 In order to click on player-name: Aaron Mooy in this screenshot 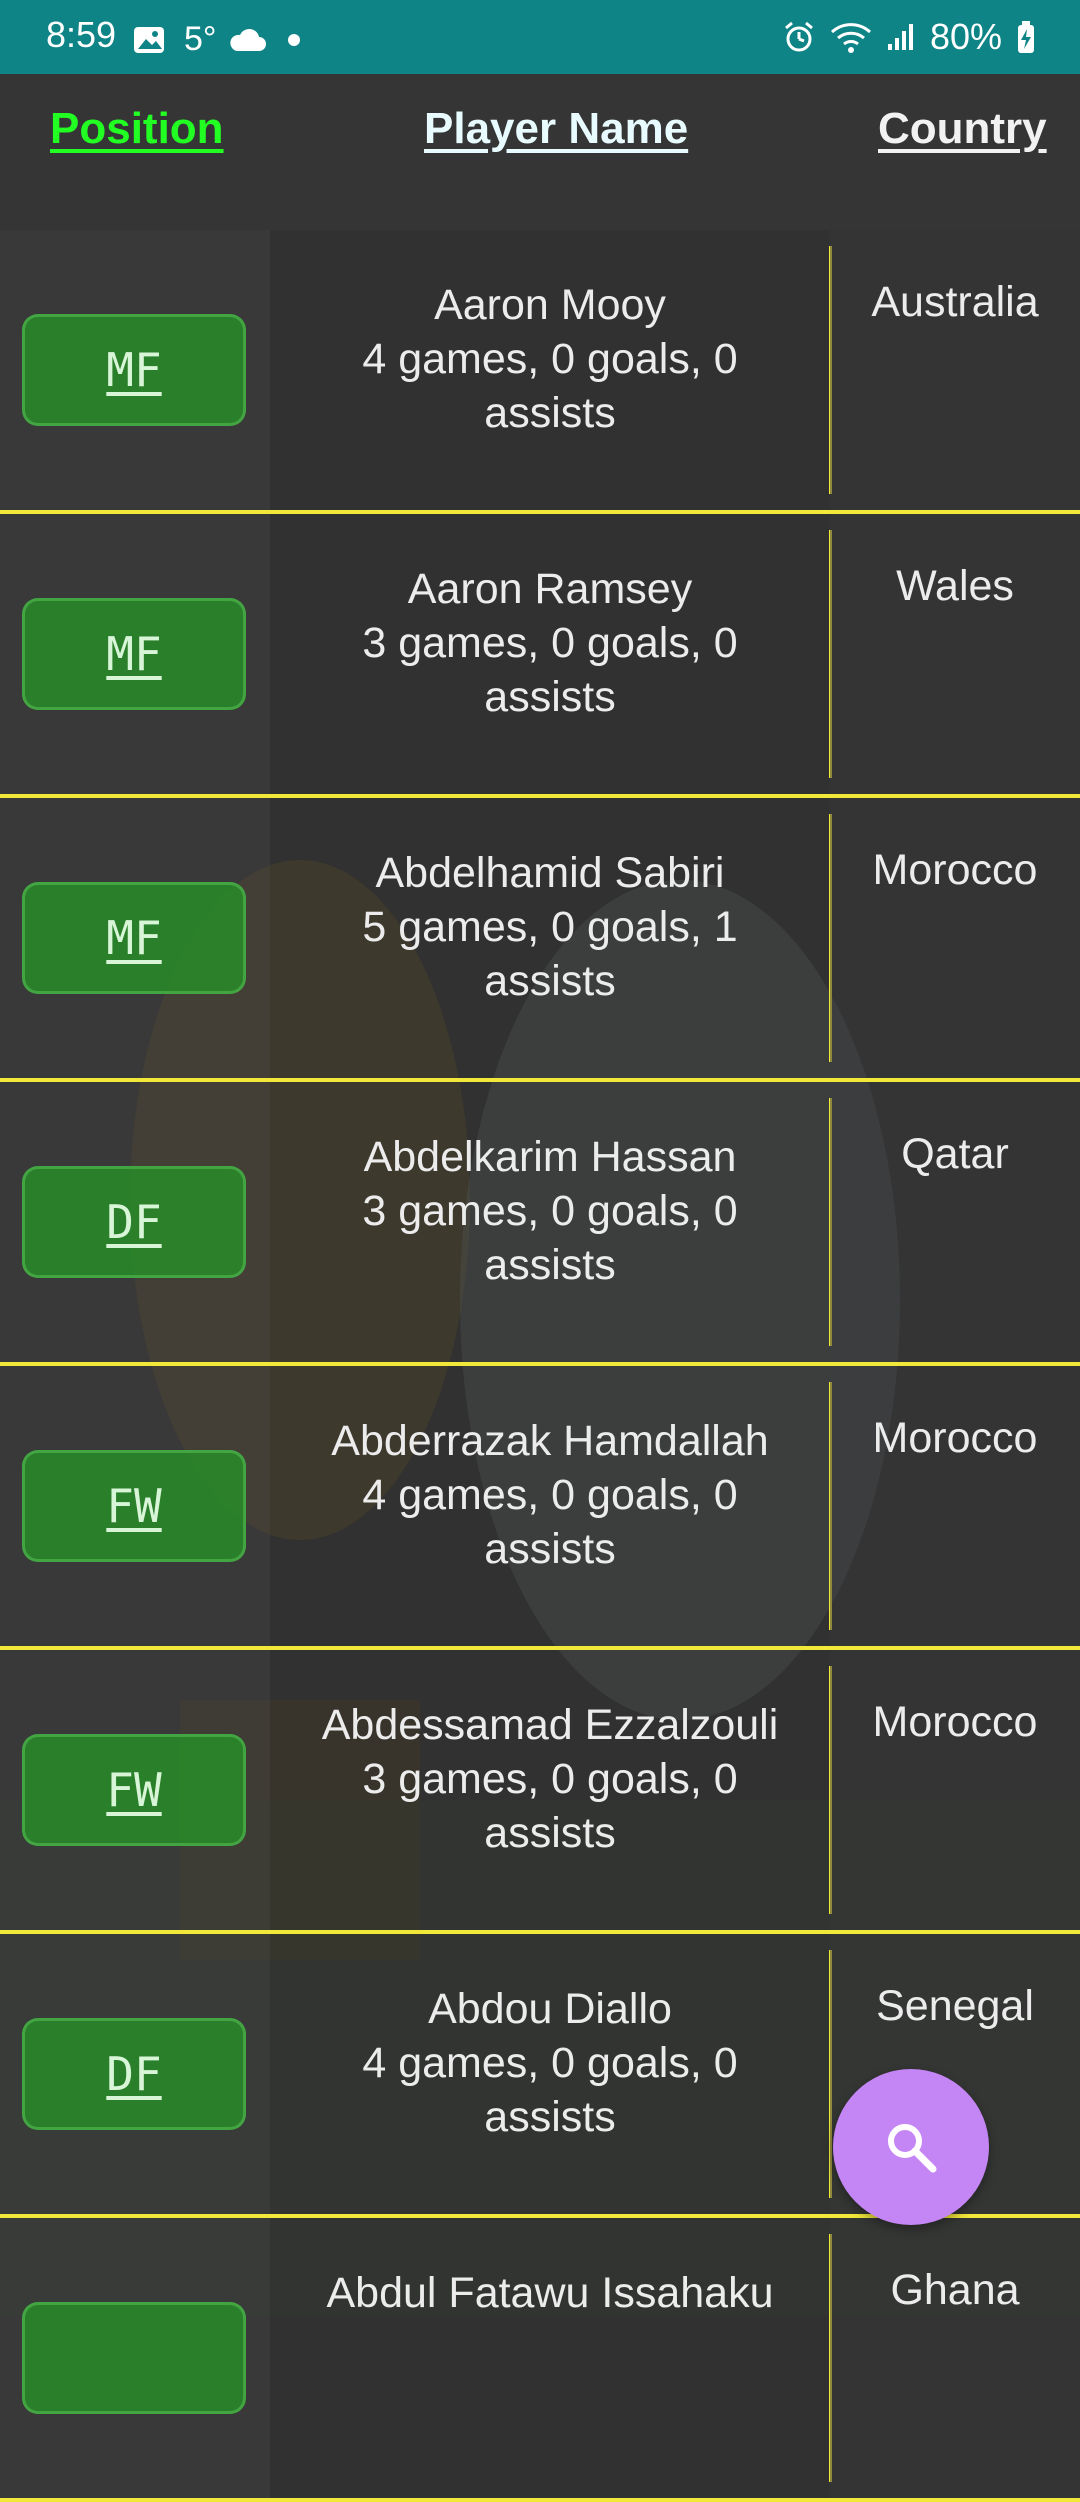, I will do `click(550, 305)`.